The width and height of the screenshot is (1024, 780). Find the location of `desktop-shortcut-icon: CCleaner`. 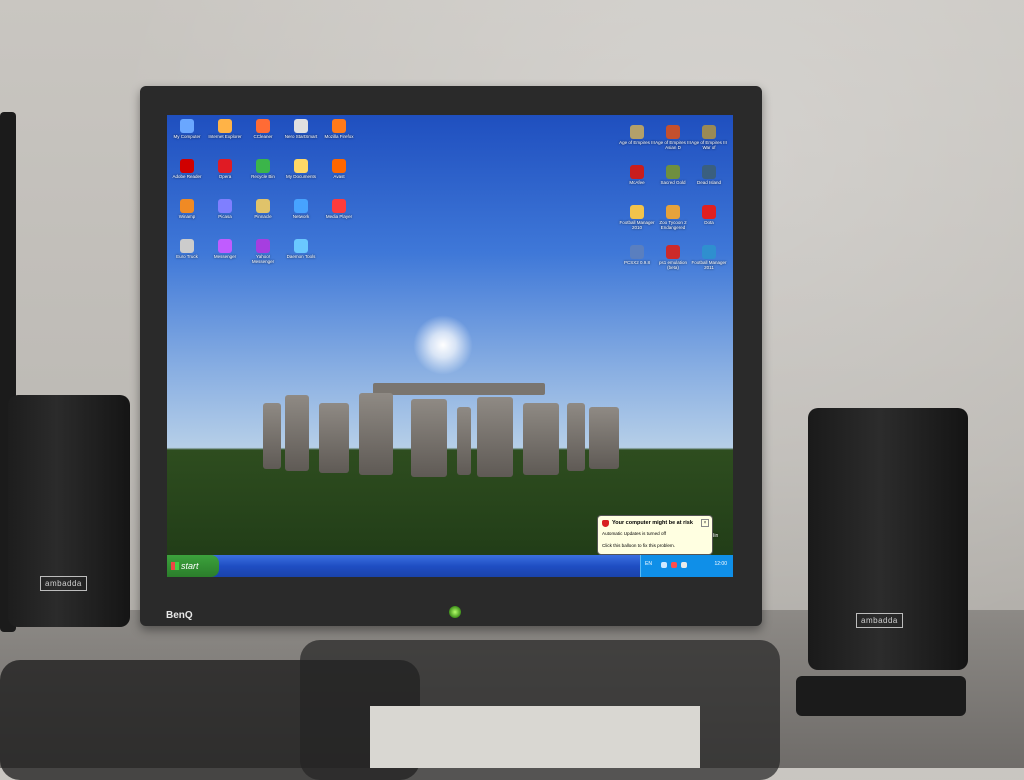

desktop-shortcut-icon: CCleaner is located at coordinates (263, 129).